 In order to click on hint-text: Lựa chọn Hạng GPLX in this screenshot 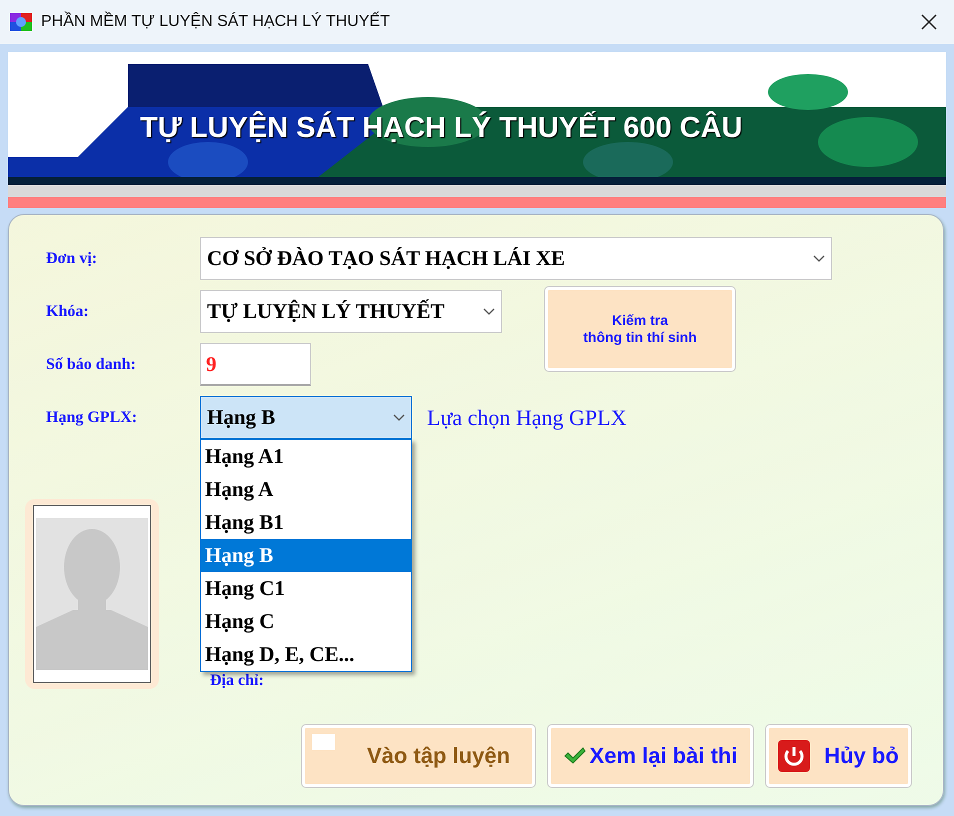, I will do `click(526, 417)`.